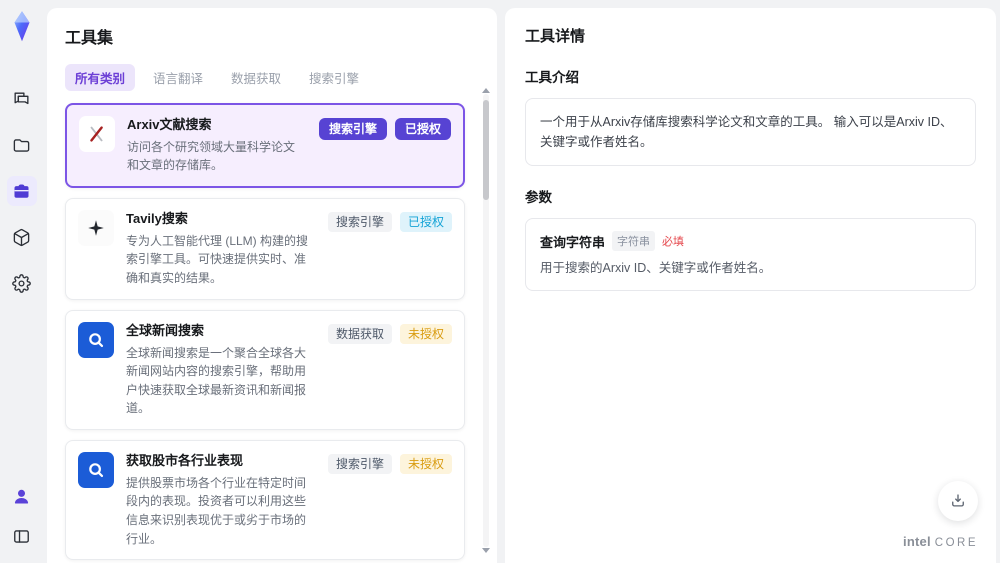 This screenshot has width=1000, height=563. What do you see at coordinates (334, 77) in the screenshot?
I see `tab-search-engine: 搜索引擎` at bounding box center [334, 77].